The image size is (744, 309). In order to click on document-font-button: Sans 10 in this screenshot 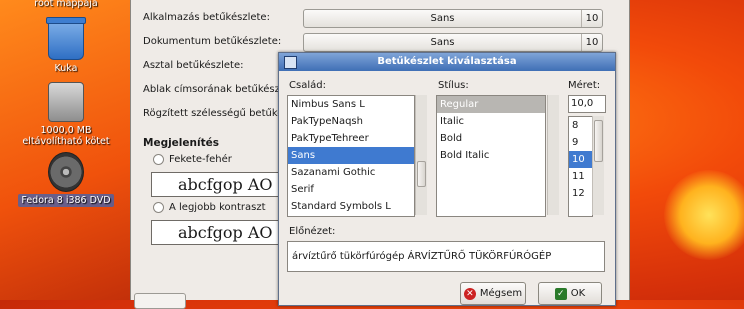, I will do `click(453, 42)`.